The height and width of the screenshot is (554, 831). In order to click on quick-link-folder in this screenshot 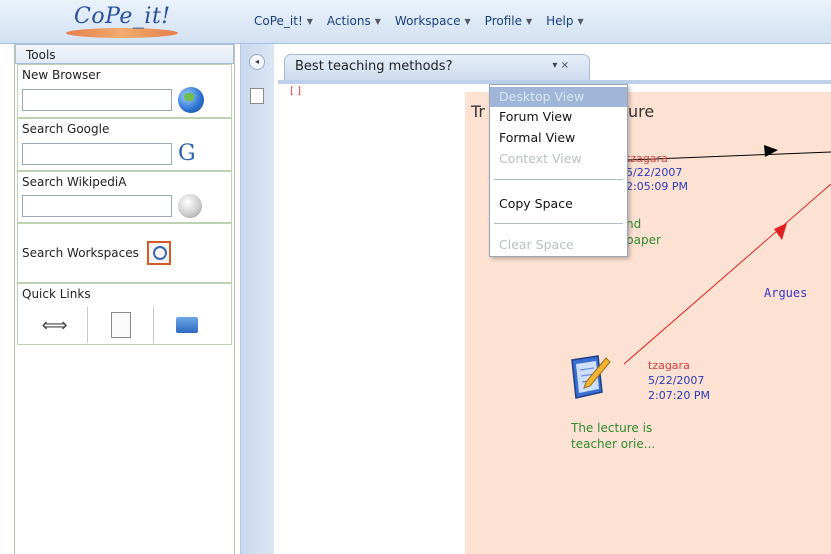, I will do `click(187, 325)`.